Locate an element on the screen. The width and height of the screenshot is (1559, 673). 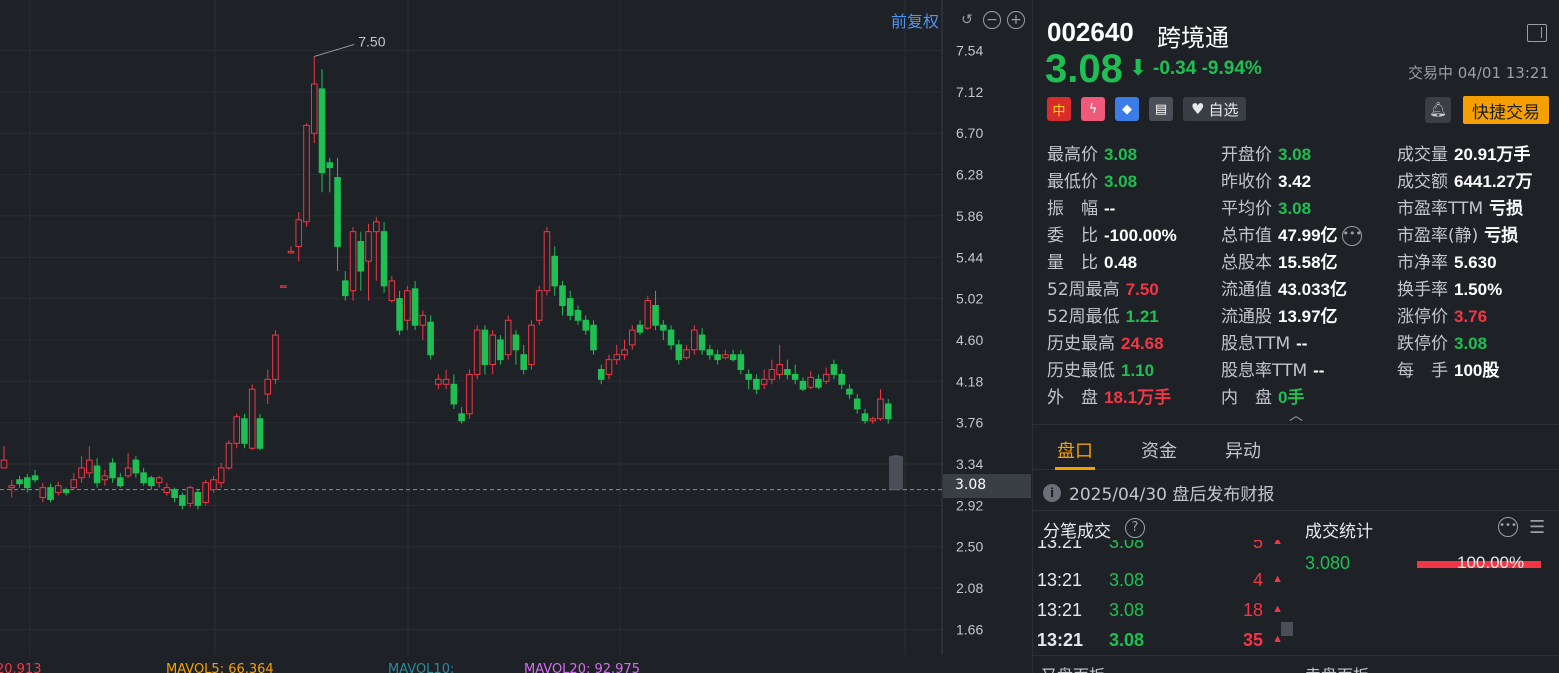
china-flag-icon: 中 is located at coordinates (1059, 109).